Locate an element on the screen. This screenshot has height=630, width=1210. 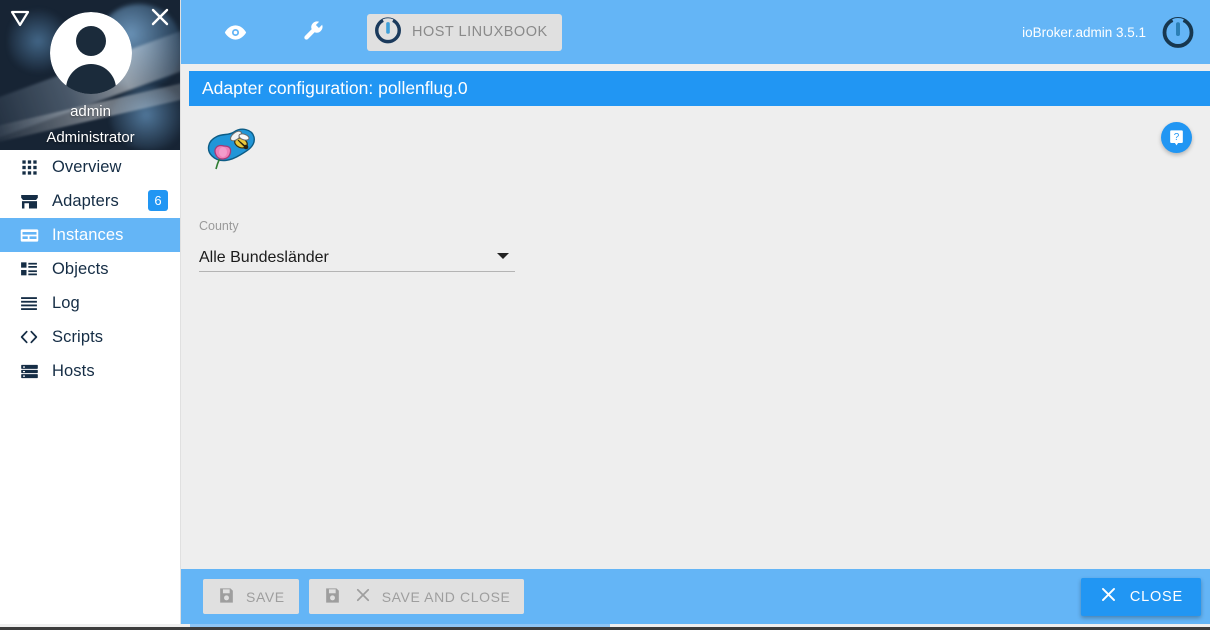
user-name: admin is located at coordinates (90, 111).